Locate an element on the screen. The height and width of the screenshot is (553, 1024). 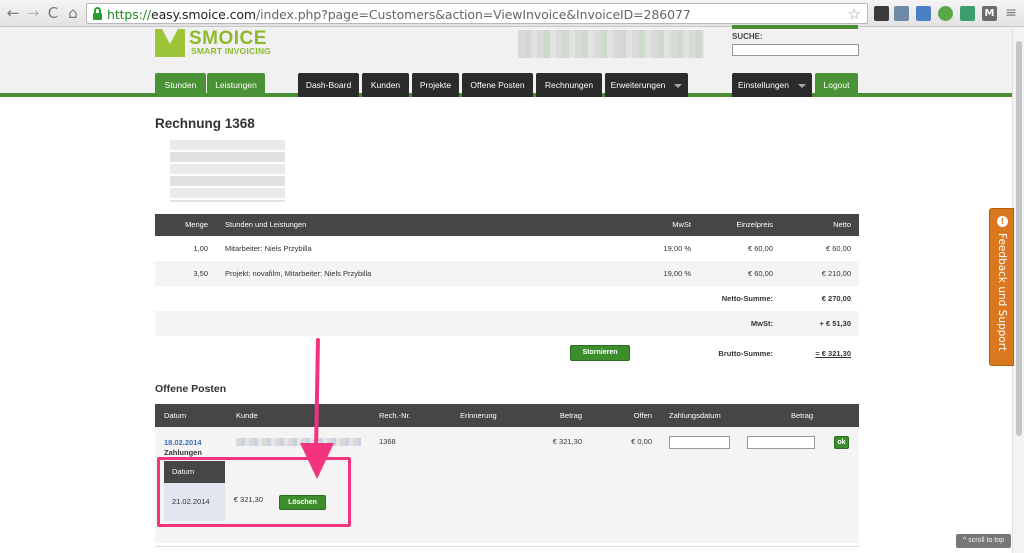
col-betrag-zahlung: Betrag is located at coordinates (802, 415).